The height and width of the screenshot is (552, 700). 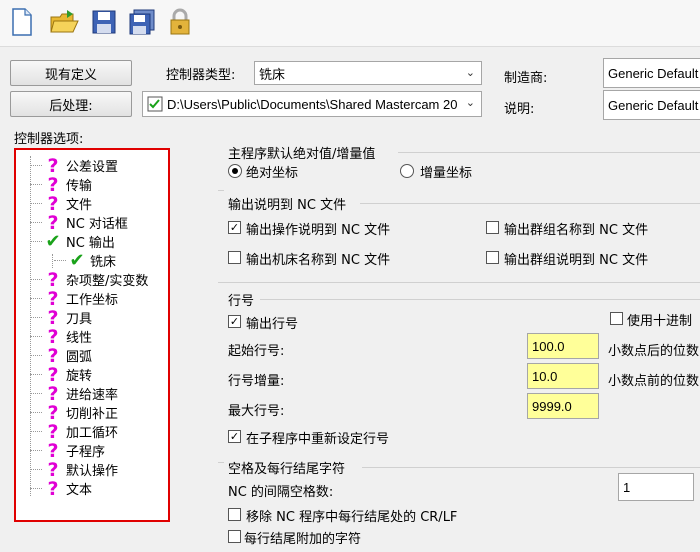 What do you see at coordinates (61, 375) in the screenshot?
I see `tree-item: ? 旋转` at bounding box center [61, 375].